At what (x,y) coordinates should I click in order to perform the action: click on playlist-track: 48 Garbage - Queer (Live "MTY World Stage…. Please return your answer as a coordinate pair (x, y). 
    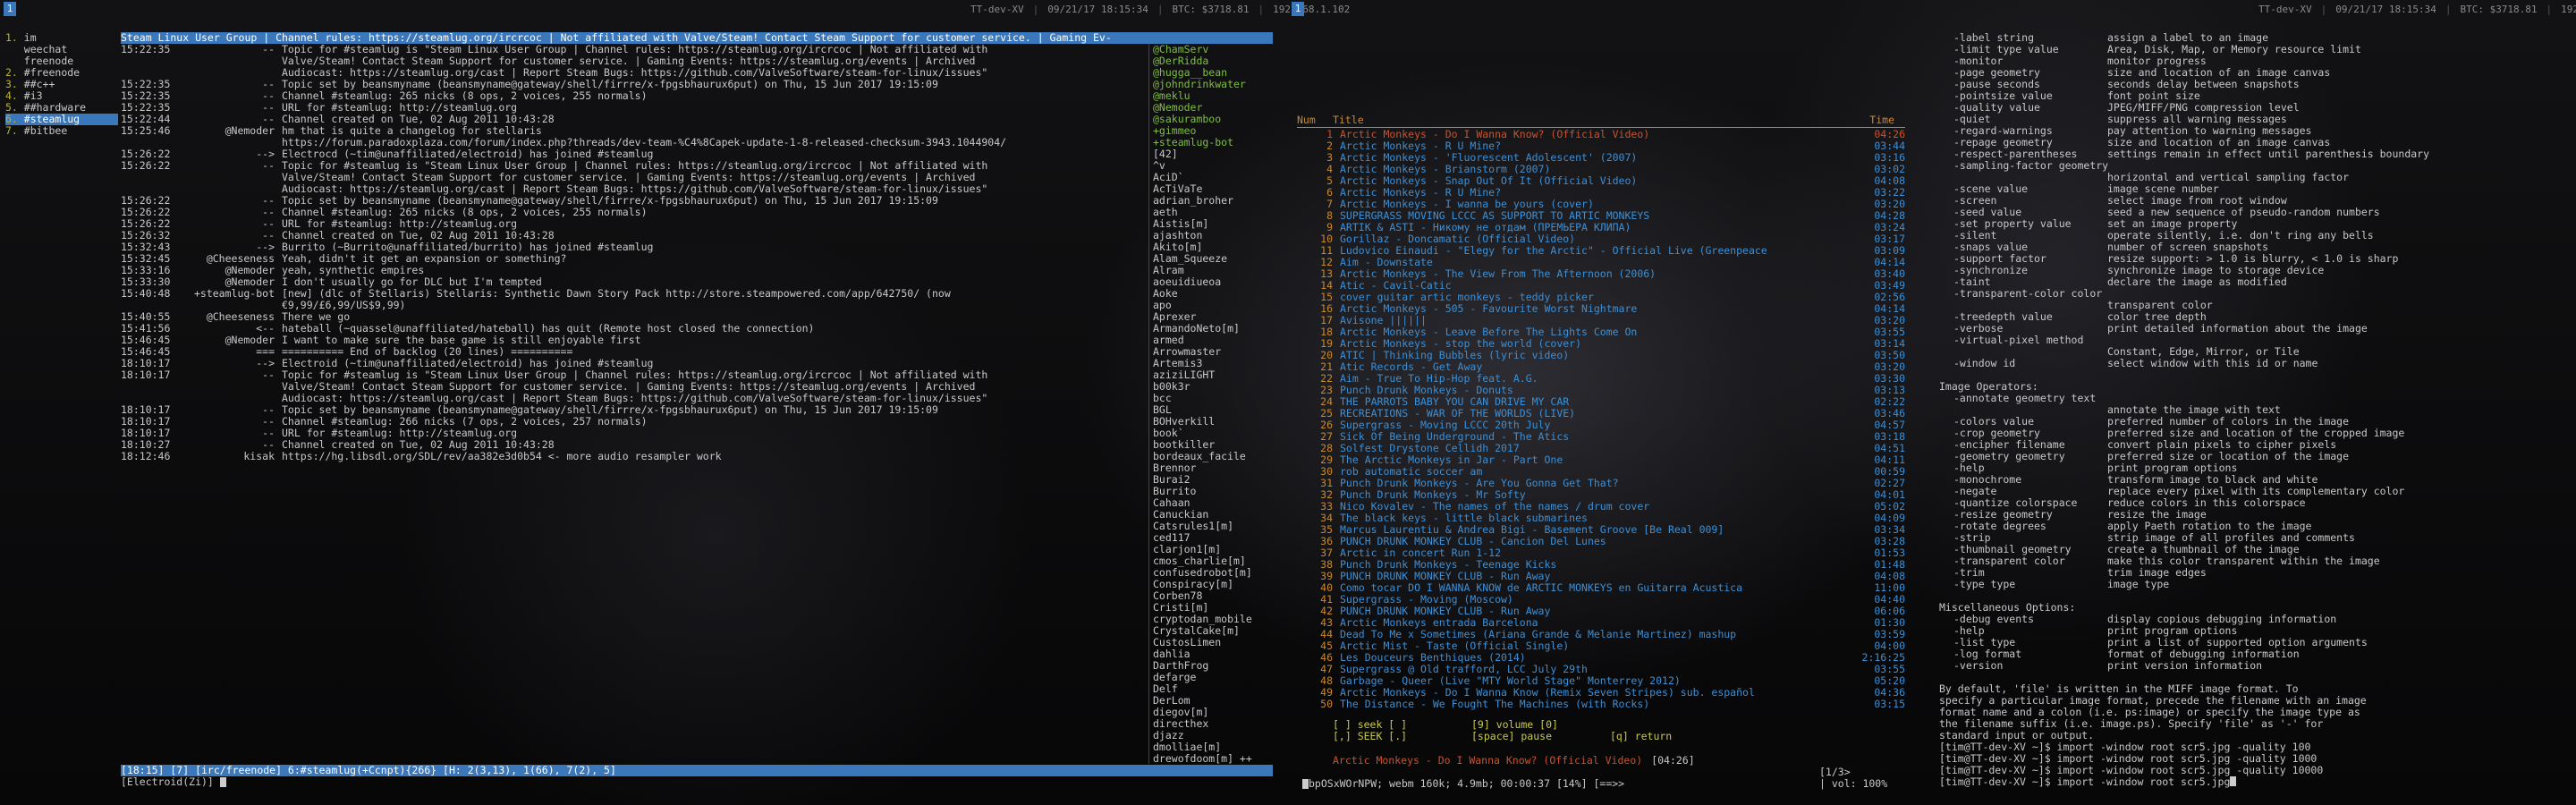
    Looking at the image, I should click on (1601, 681).